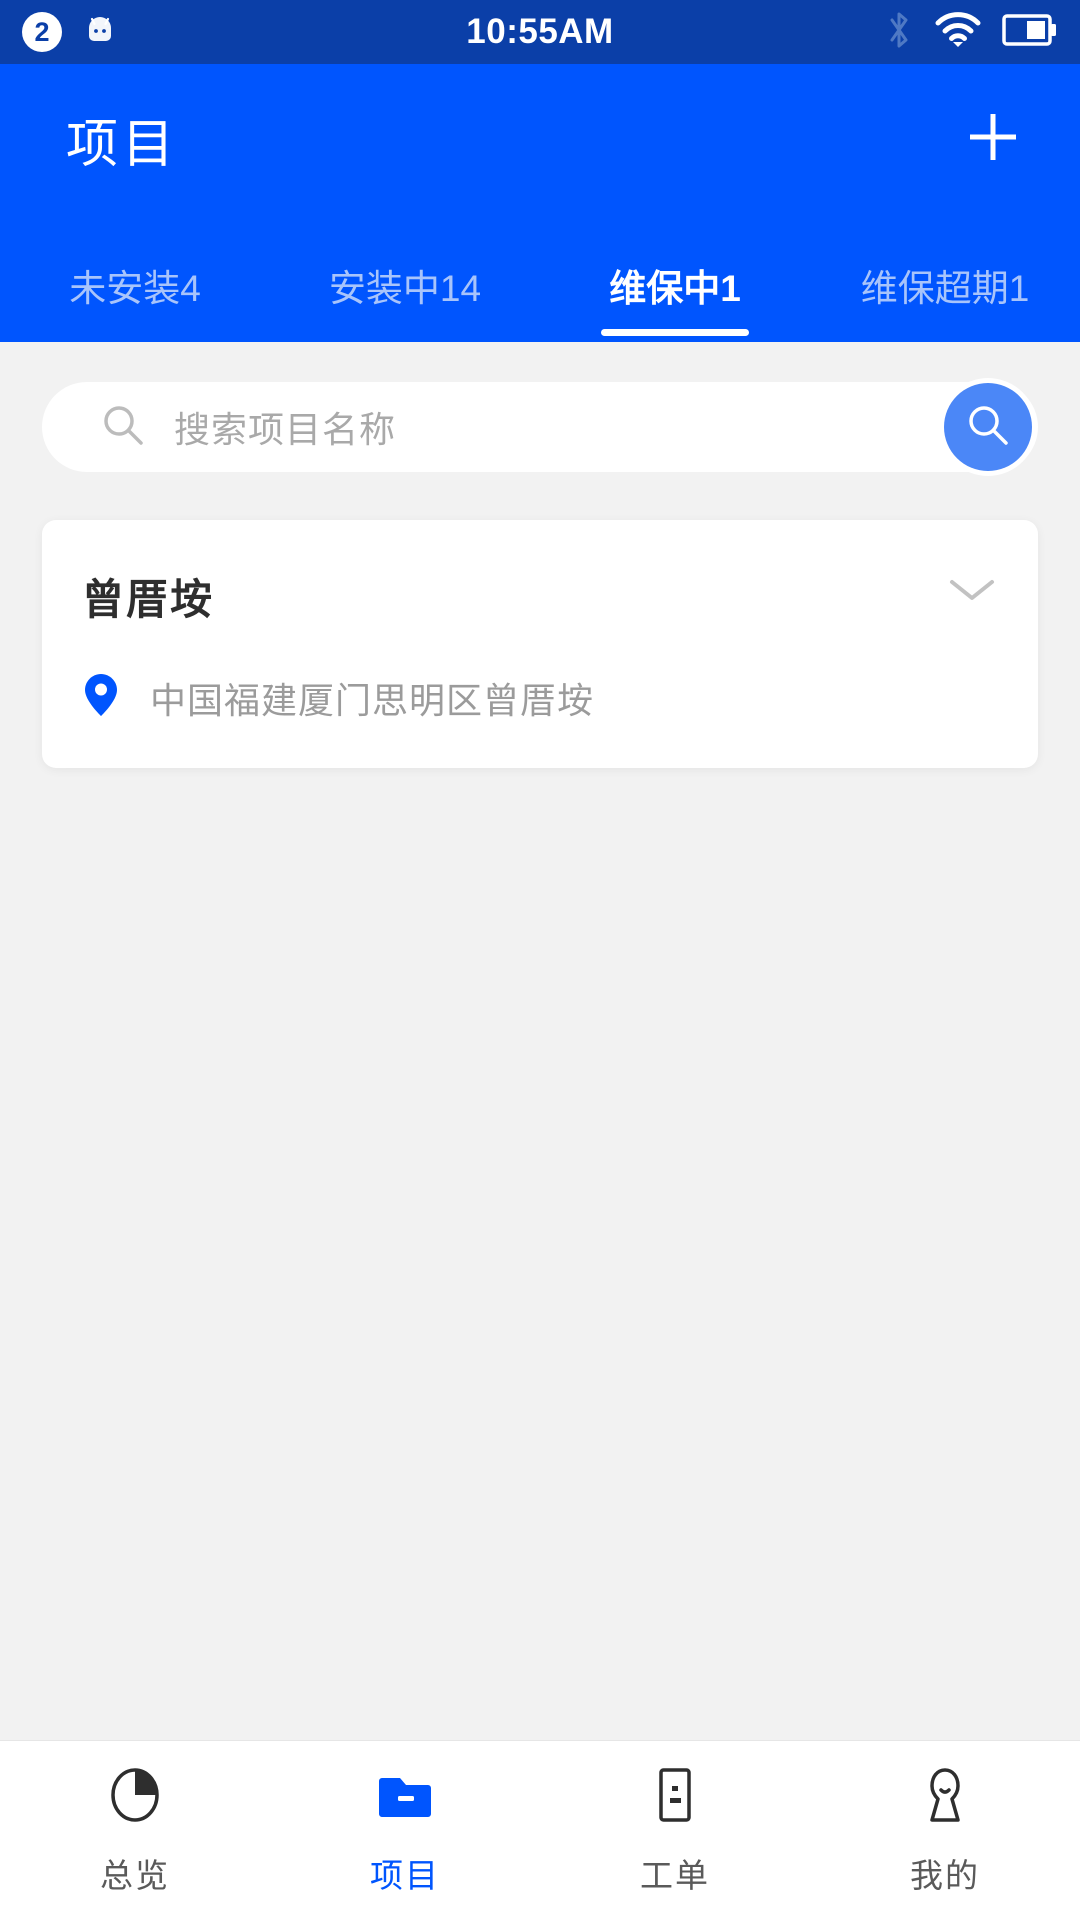 This screenshot has width=1080, height=1920. I want to click on nav-label: 总览, so click(135, 1875).